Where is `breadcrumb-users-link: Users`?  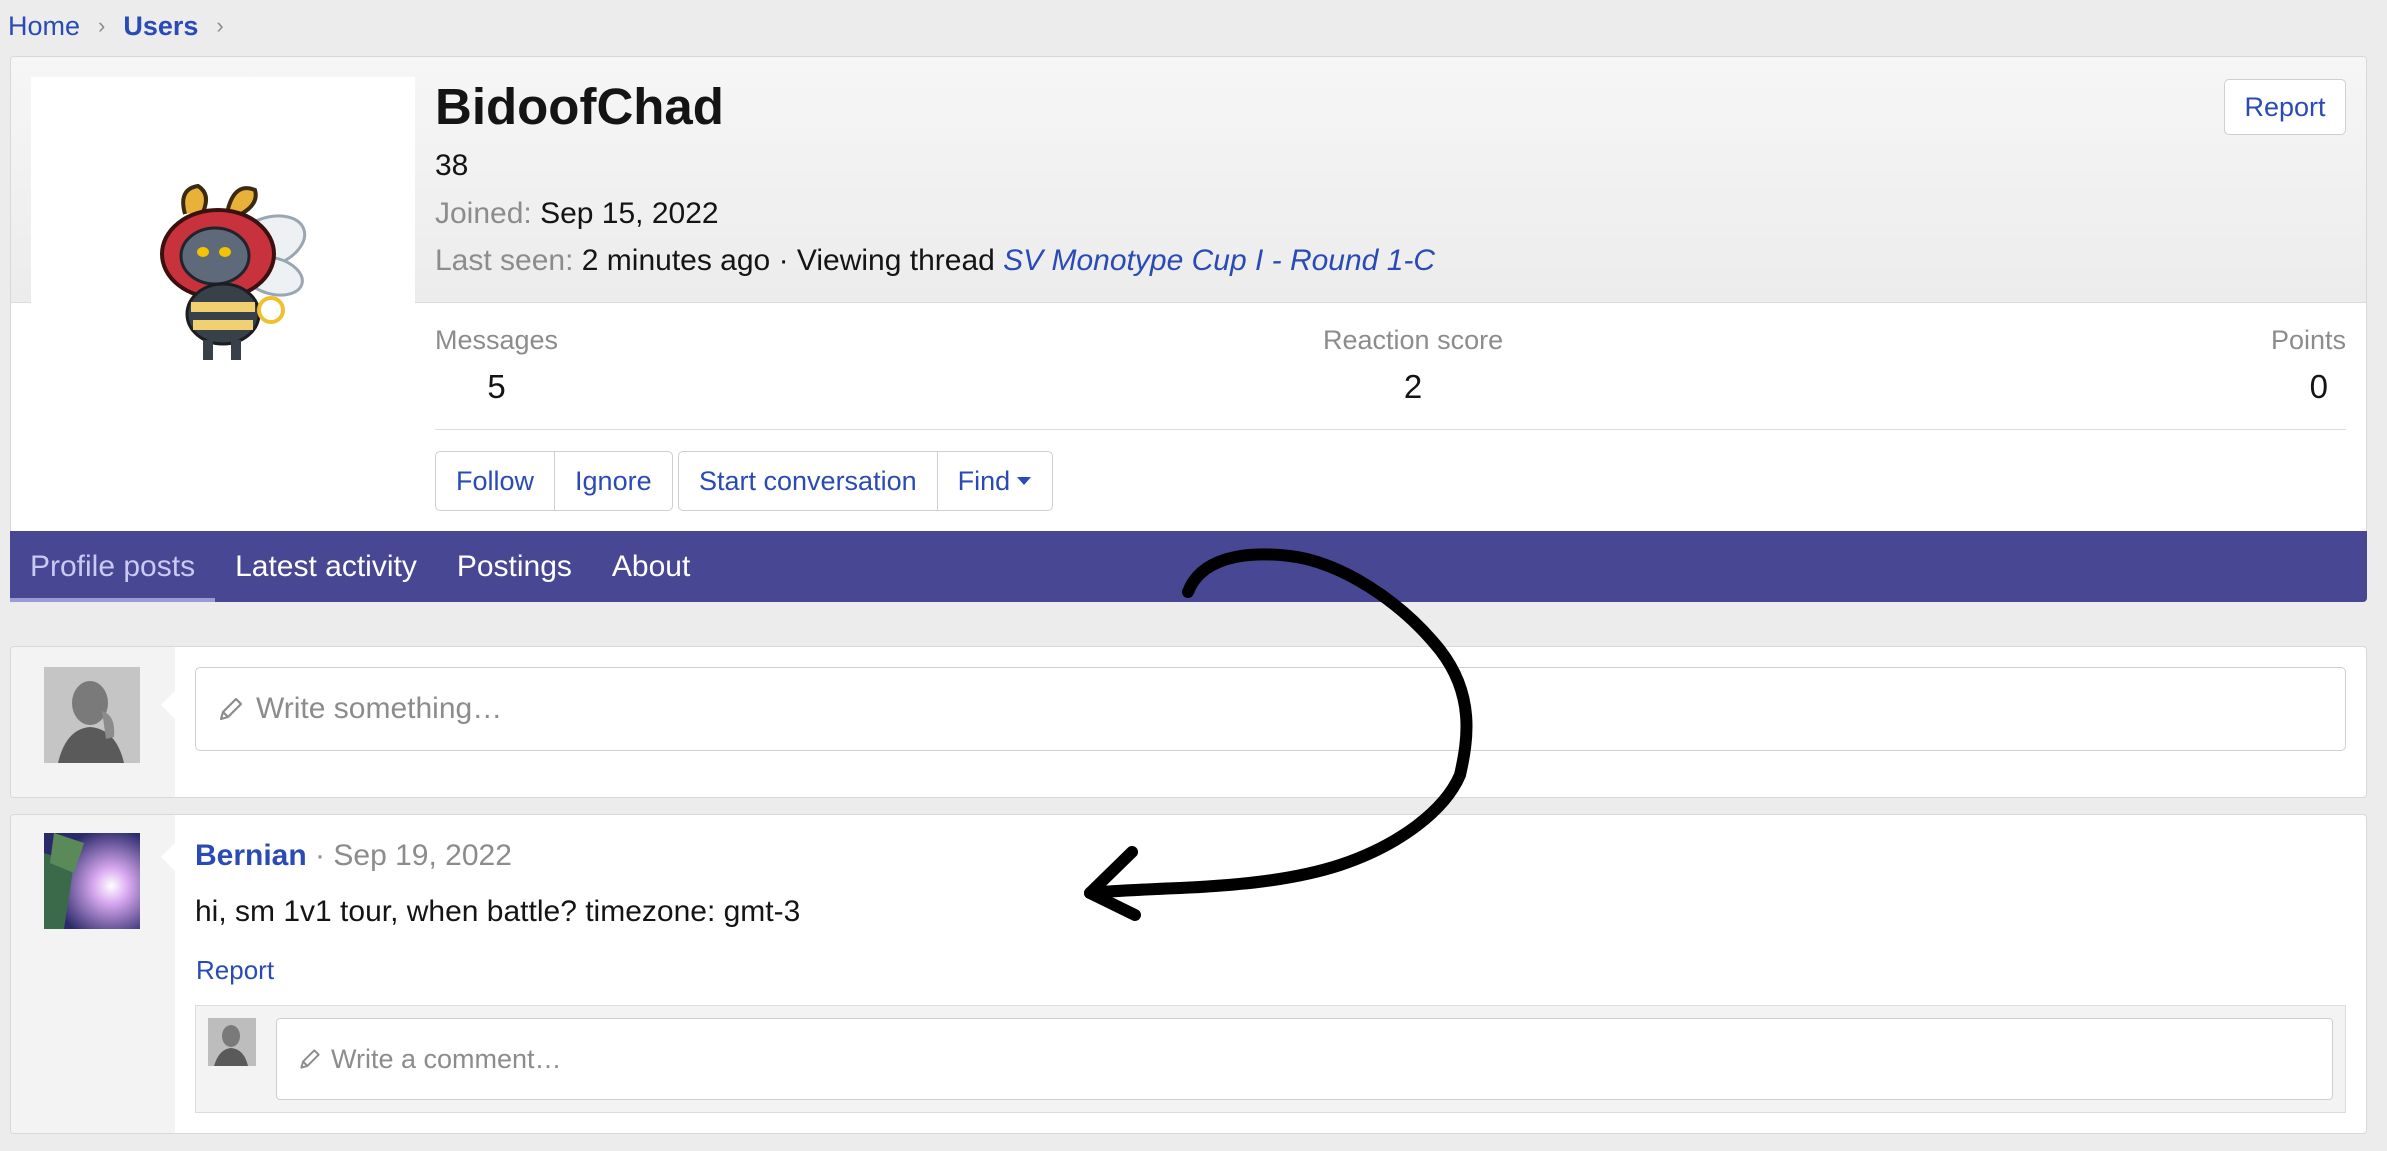
breadcrumb-users-link: Users is located at coordinates (160, 26).